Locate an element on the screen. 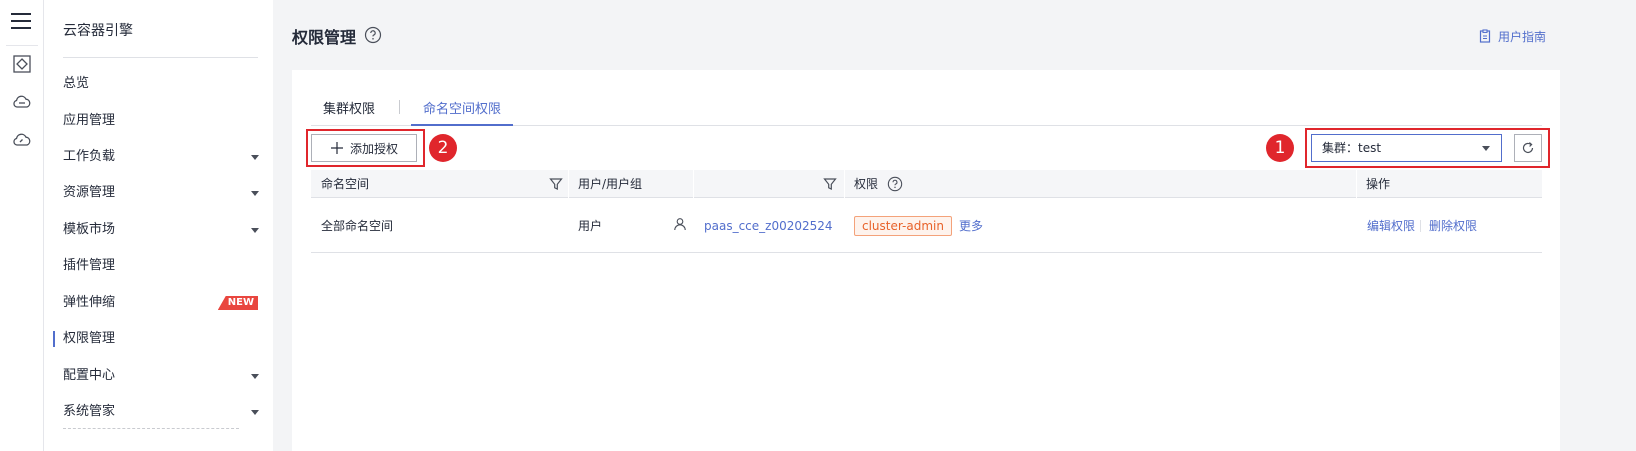 The image size is (1636, 451). permission-tag: cluster-admin is located at coordinates (903, 226).